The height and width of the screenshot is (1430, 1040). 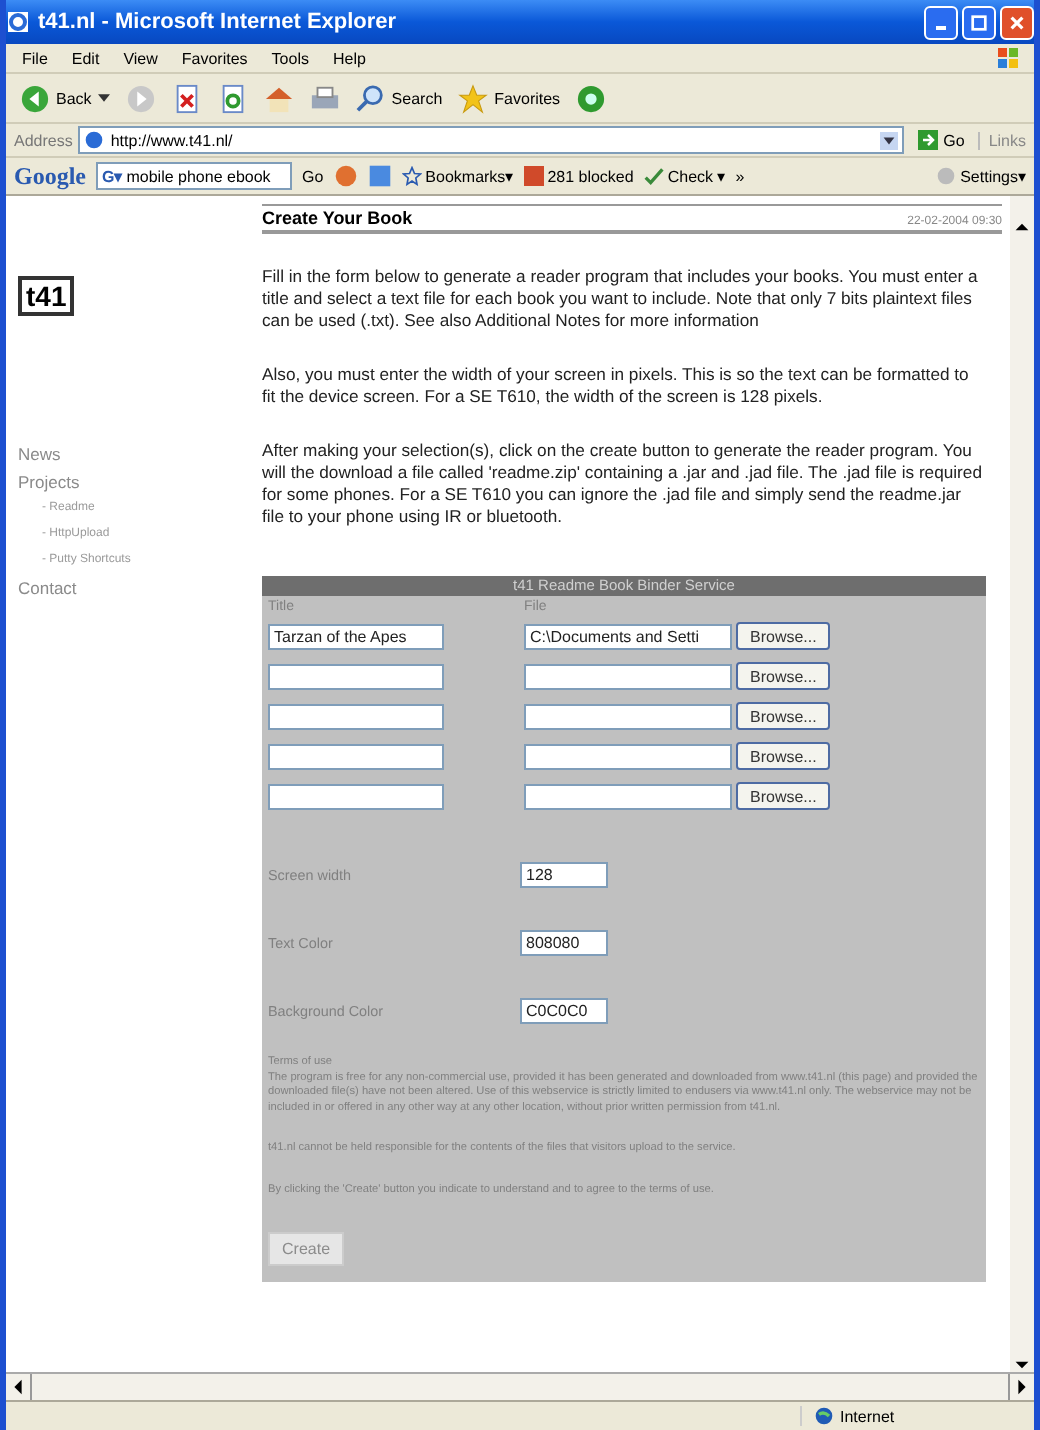 What do you see at coordinates (370, 98) in the screenshot?
I see `search-icon` at bounding box center [370, 98].